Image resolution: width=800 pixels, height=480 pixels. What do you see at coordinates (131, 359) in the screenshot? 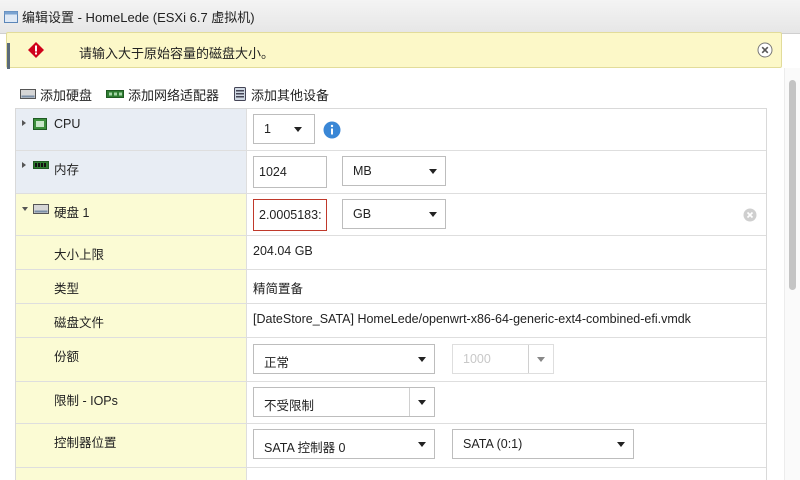
I see `shares-label-cell: 份额` at bounding box center [131, 359].